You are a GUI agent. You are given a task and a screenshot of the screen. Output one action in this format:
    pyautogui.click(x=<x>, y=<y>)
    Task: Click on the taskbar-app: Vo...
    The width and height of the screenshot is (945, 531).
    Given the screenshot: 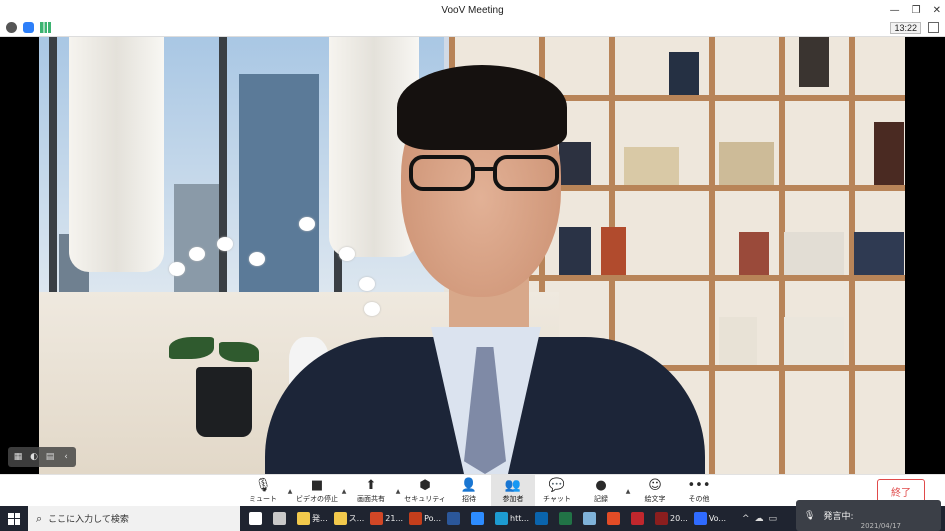 What is the action you would take?
    pyautogui.click(x=710, y=518)
    